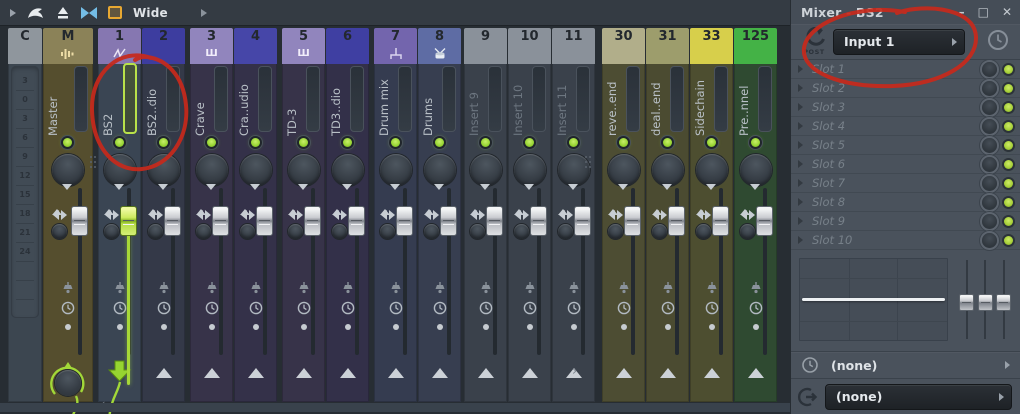 This screenshot has height=414, width=1020. Describe the element at coordinates (623, 46) in the screenshot. I see `track-header: 30 Ш` at that location.